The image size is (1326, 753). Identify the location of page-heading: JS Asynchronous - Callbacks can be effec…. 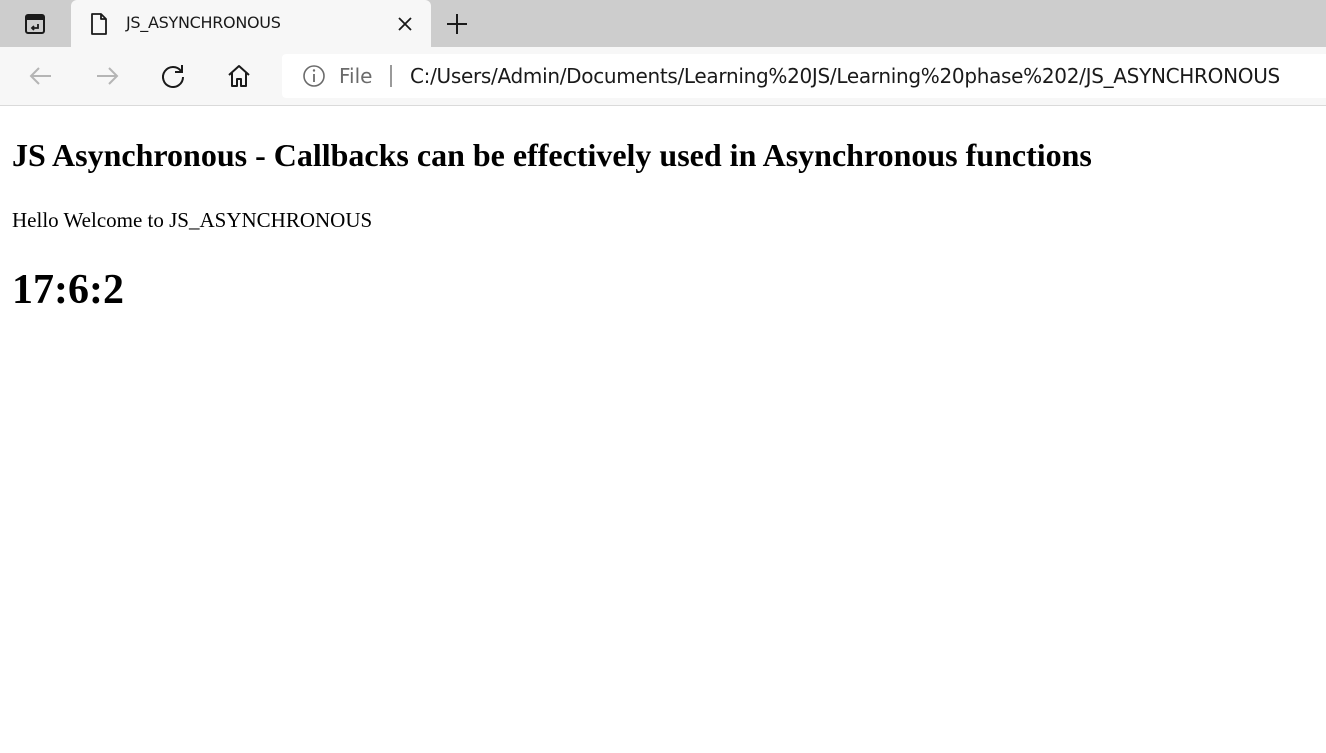
(552, 155).